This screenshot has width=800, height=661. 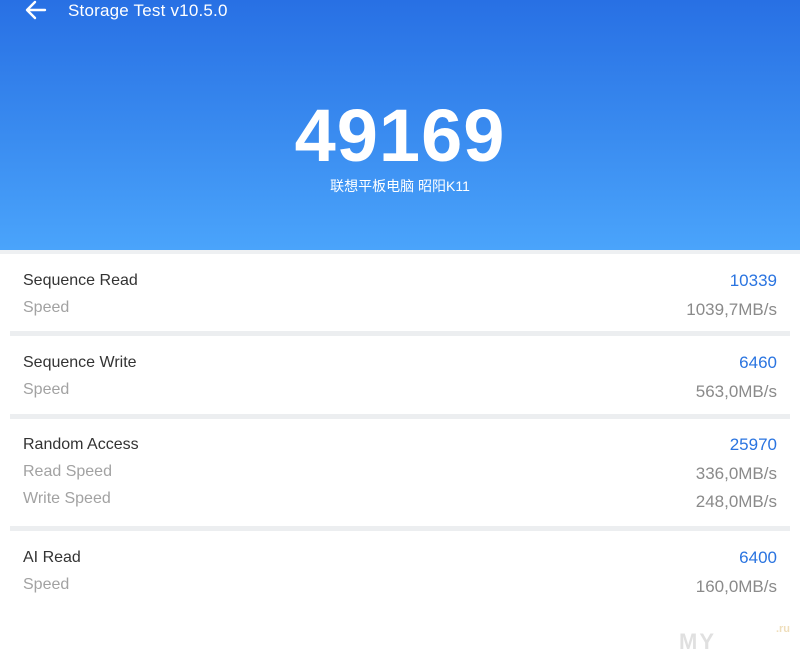 What do you see at coordinates (758, 557) in the screenshot?
I see `result-score: 6400` at bounding box center [758, 557].